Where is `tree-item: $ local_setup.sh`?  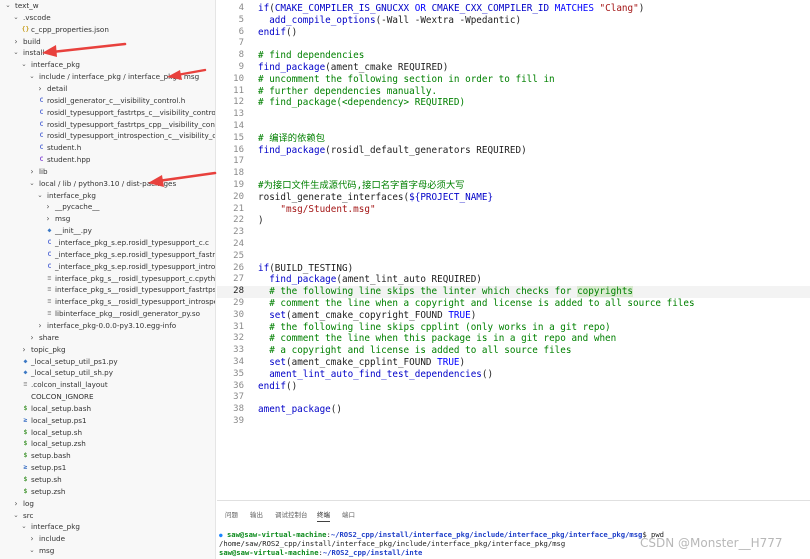
tree-item: $ local_setup.sh is located at coordinates (107, 433).